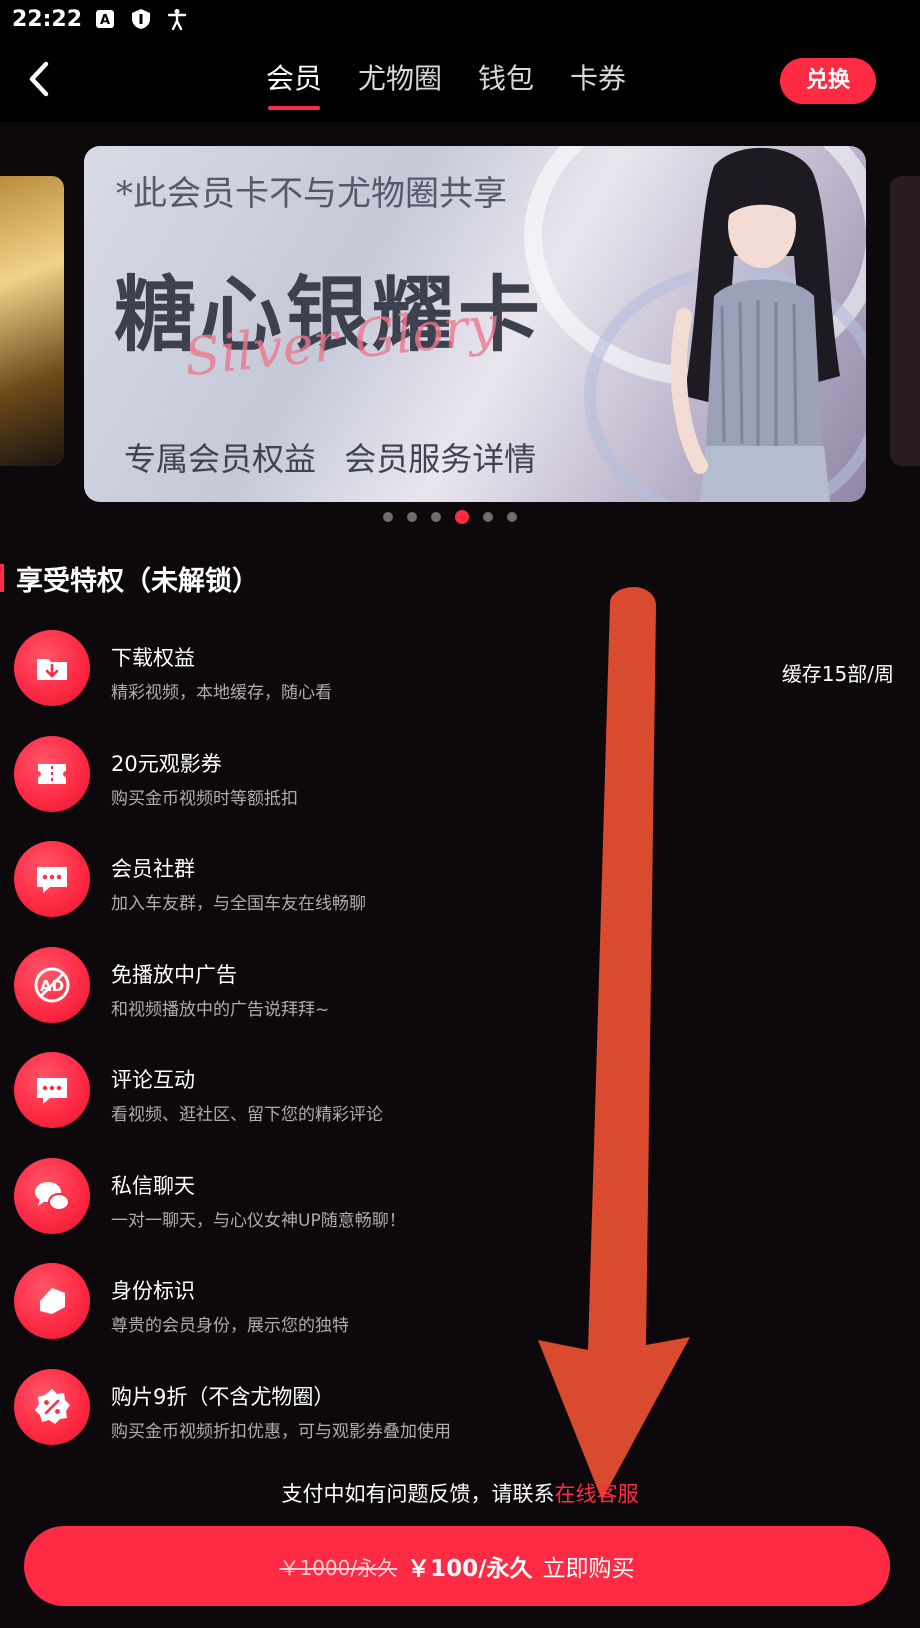  What do you see at coordinates (2, 578) in the screenshot?
I see `section-accent-bar` at bounding box center [2, 578].